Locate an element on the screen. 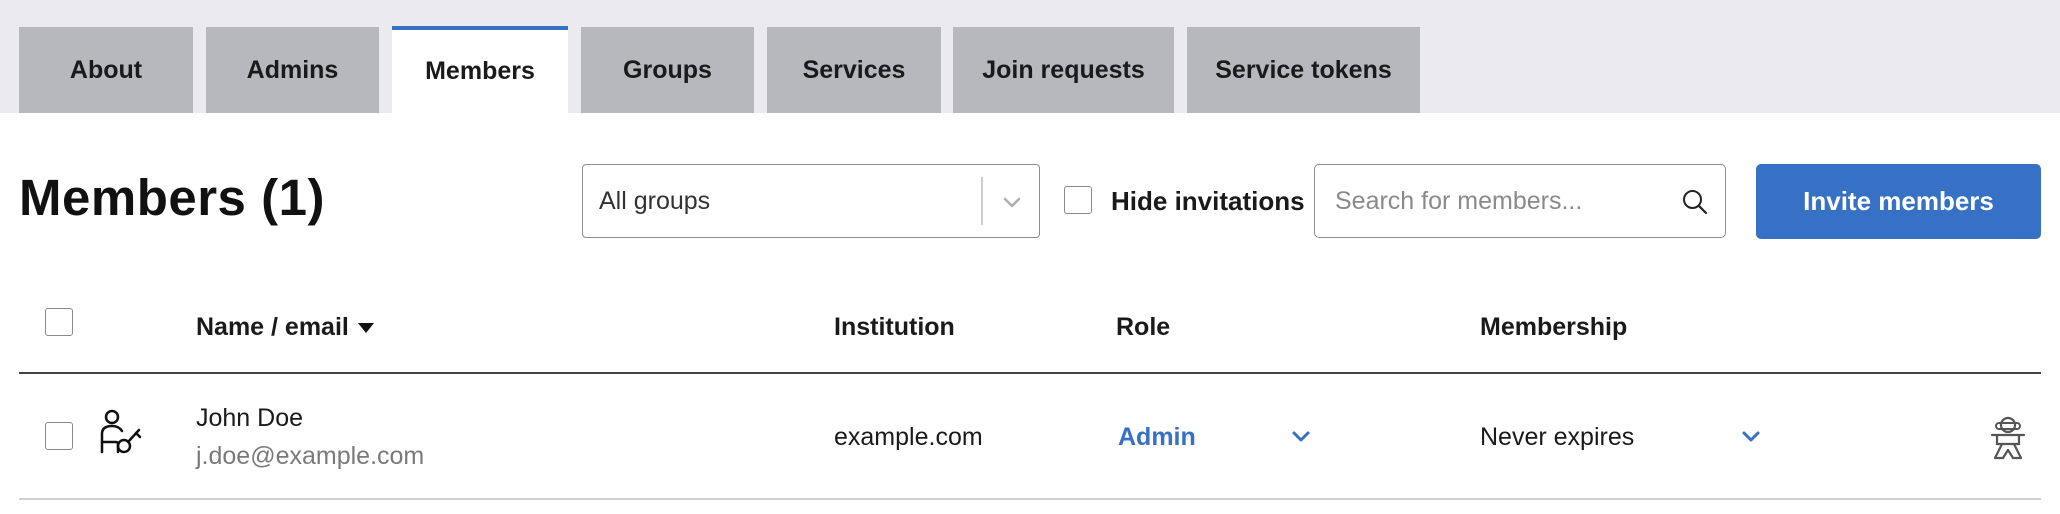  member-role-select: Admin is located at coordinates (1157, 437).